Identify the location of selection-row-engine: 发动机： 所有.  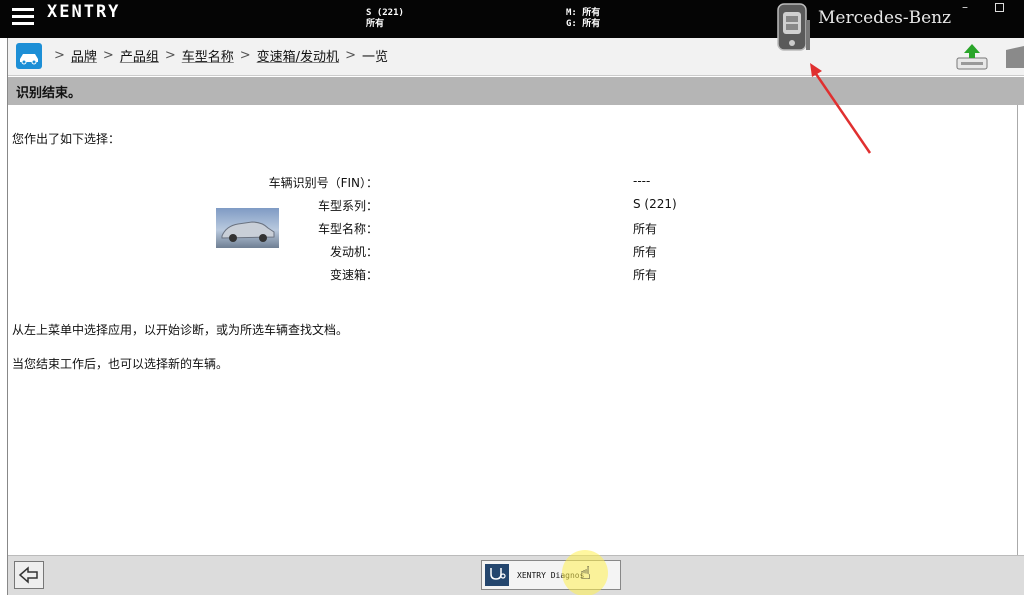
(455, 251).